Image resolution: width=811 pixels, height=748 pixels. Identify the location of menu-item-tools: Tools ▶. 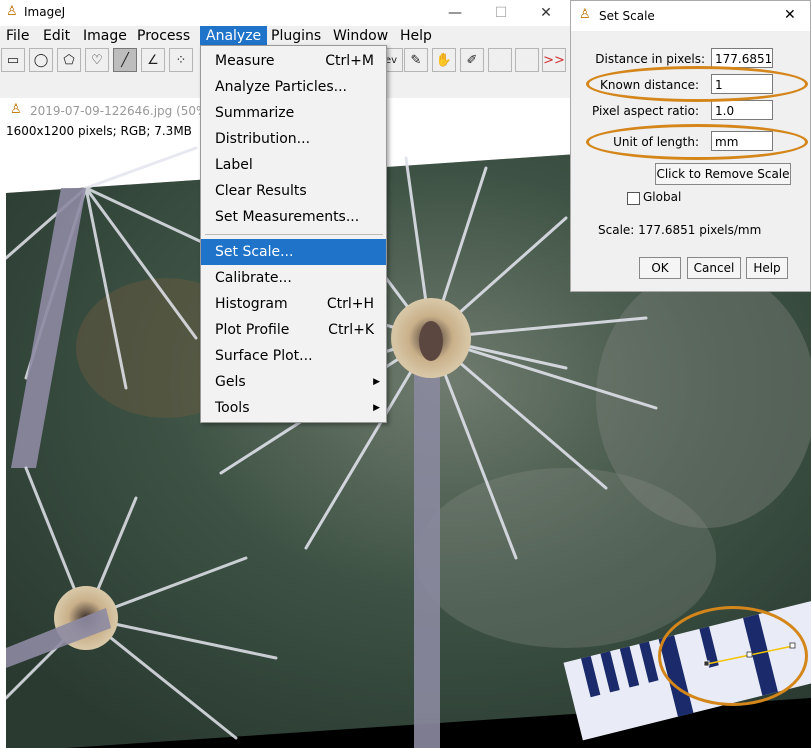
(293, 408).